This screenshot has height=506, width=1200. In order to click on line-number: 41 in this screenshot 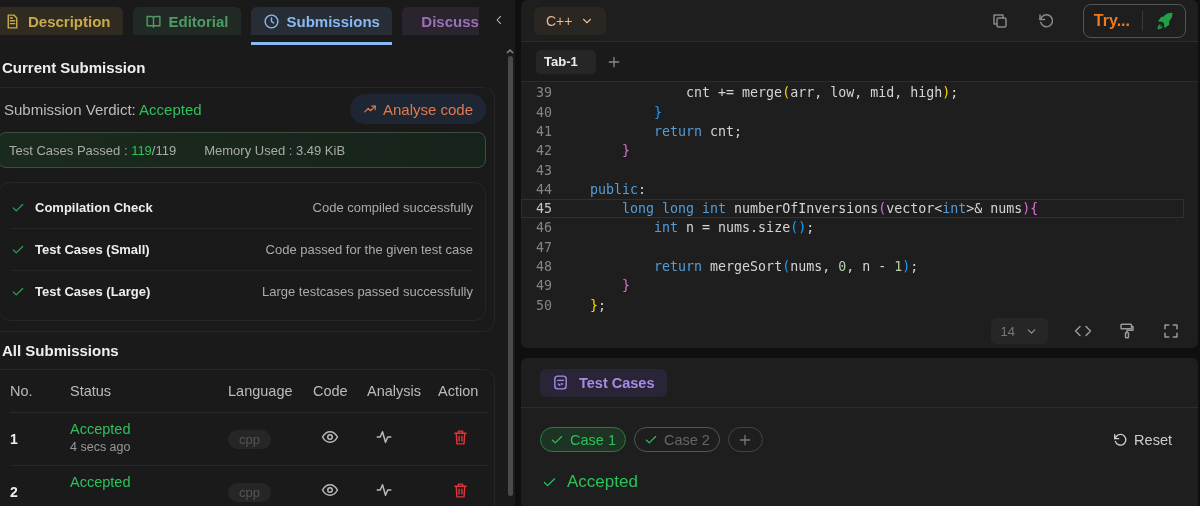, I will do `click(543, 131)`.